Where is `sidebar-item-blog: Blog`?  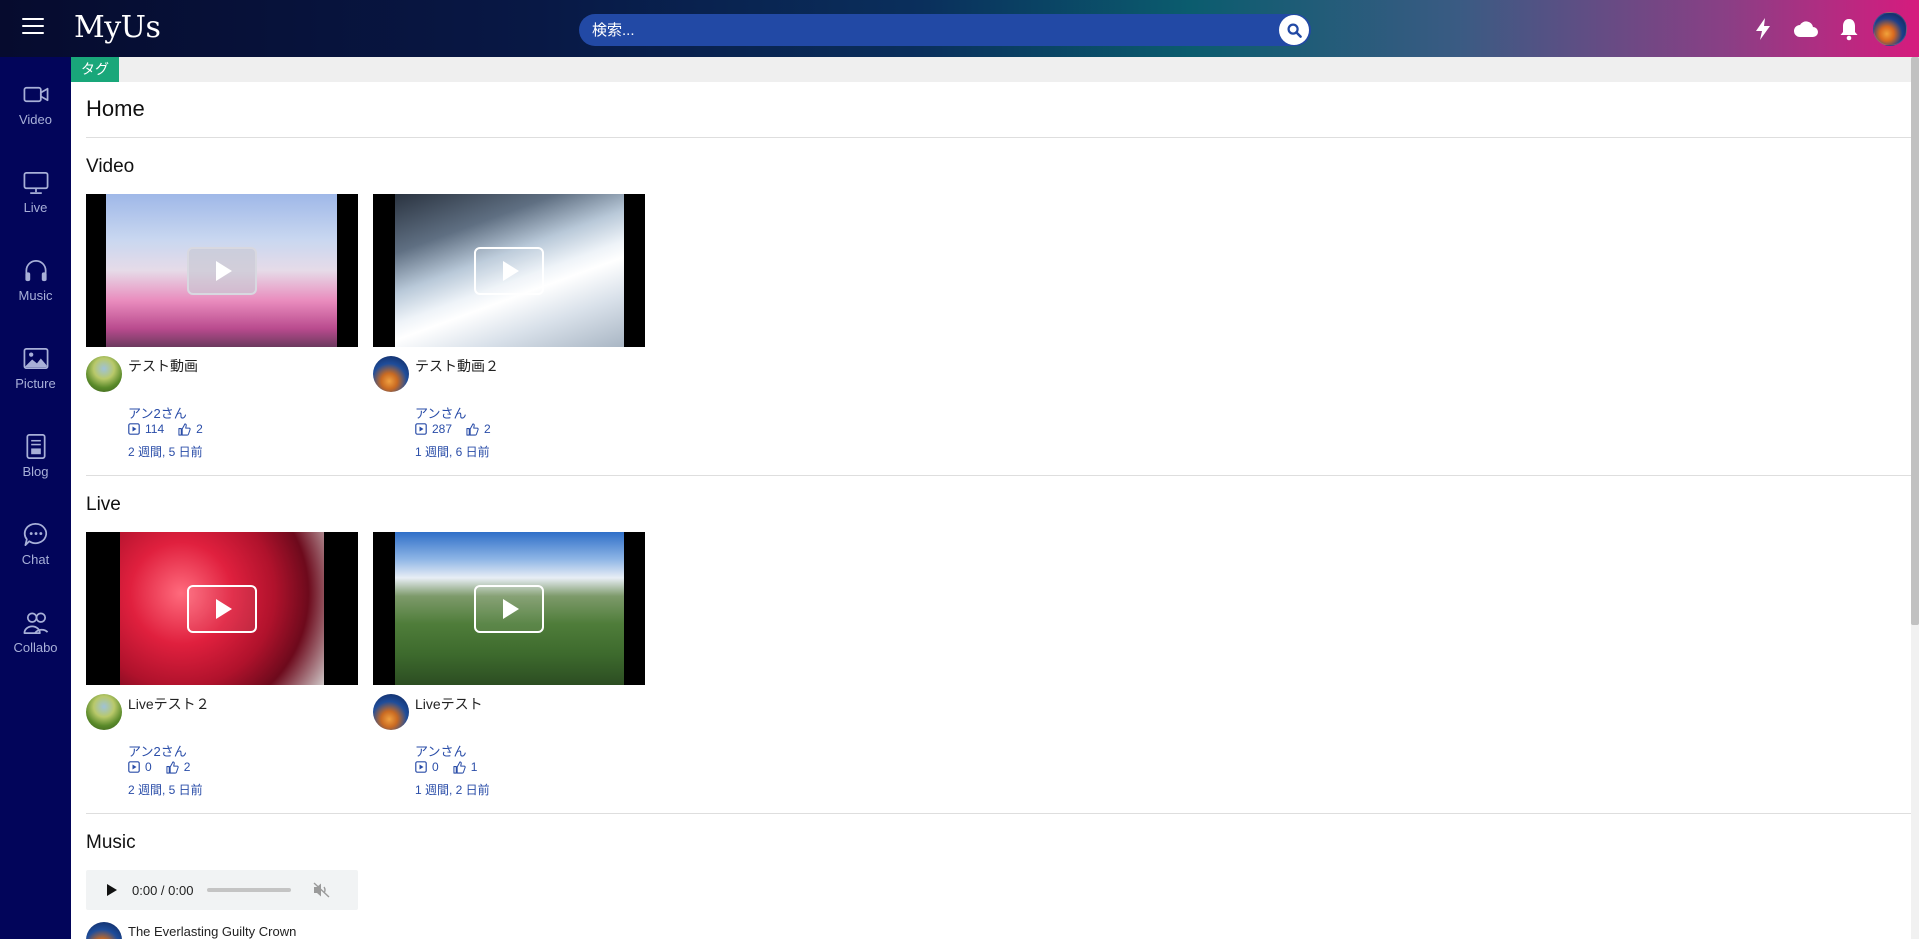
sidebar-item-blog: Blog is located at coordinates (35, 444).